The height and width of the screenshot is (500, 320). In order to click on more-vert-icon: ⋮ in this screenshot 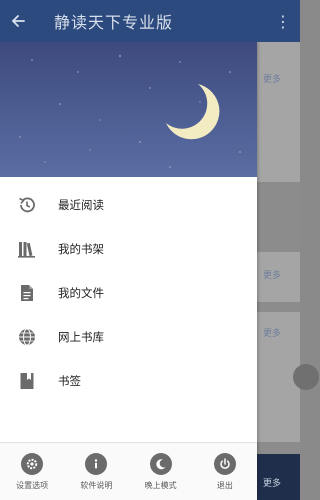, I will do `click(283, 21)`.